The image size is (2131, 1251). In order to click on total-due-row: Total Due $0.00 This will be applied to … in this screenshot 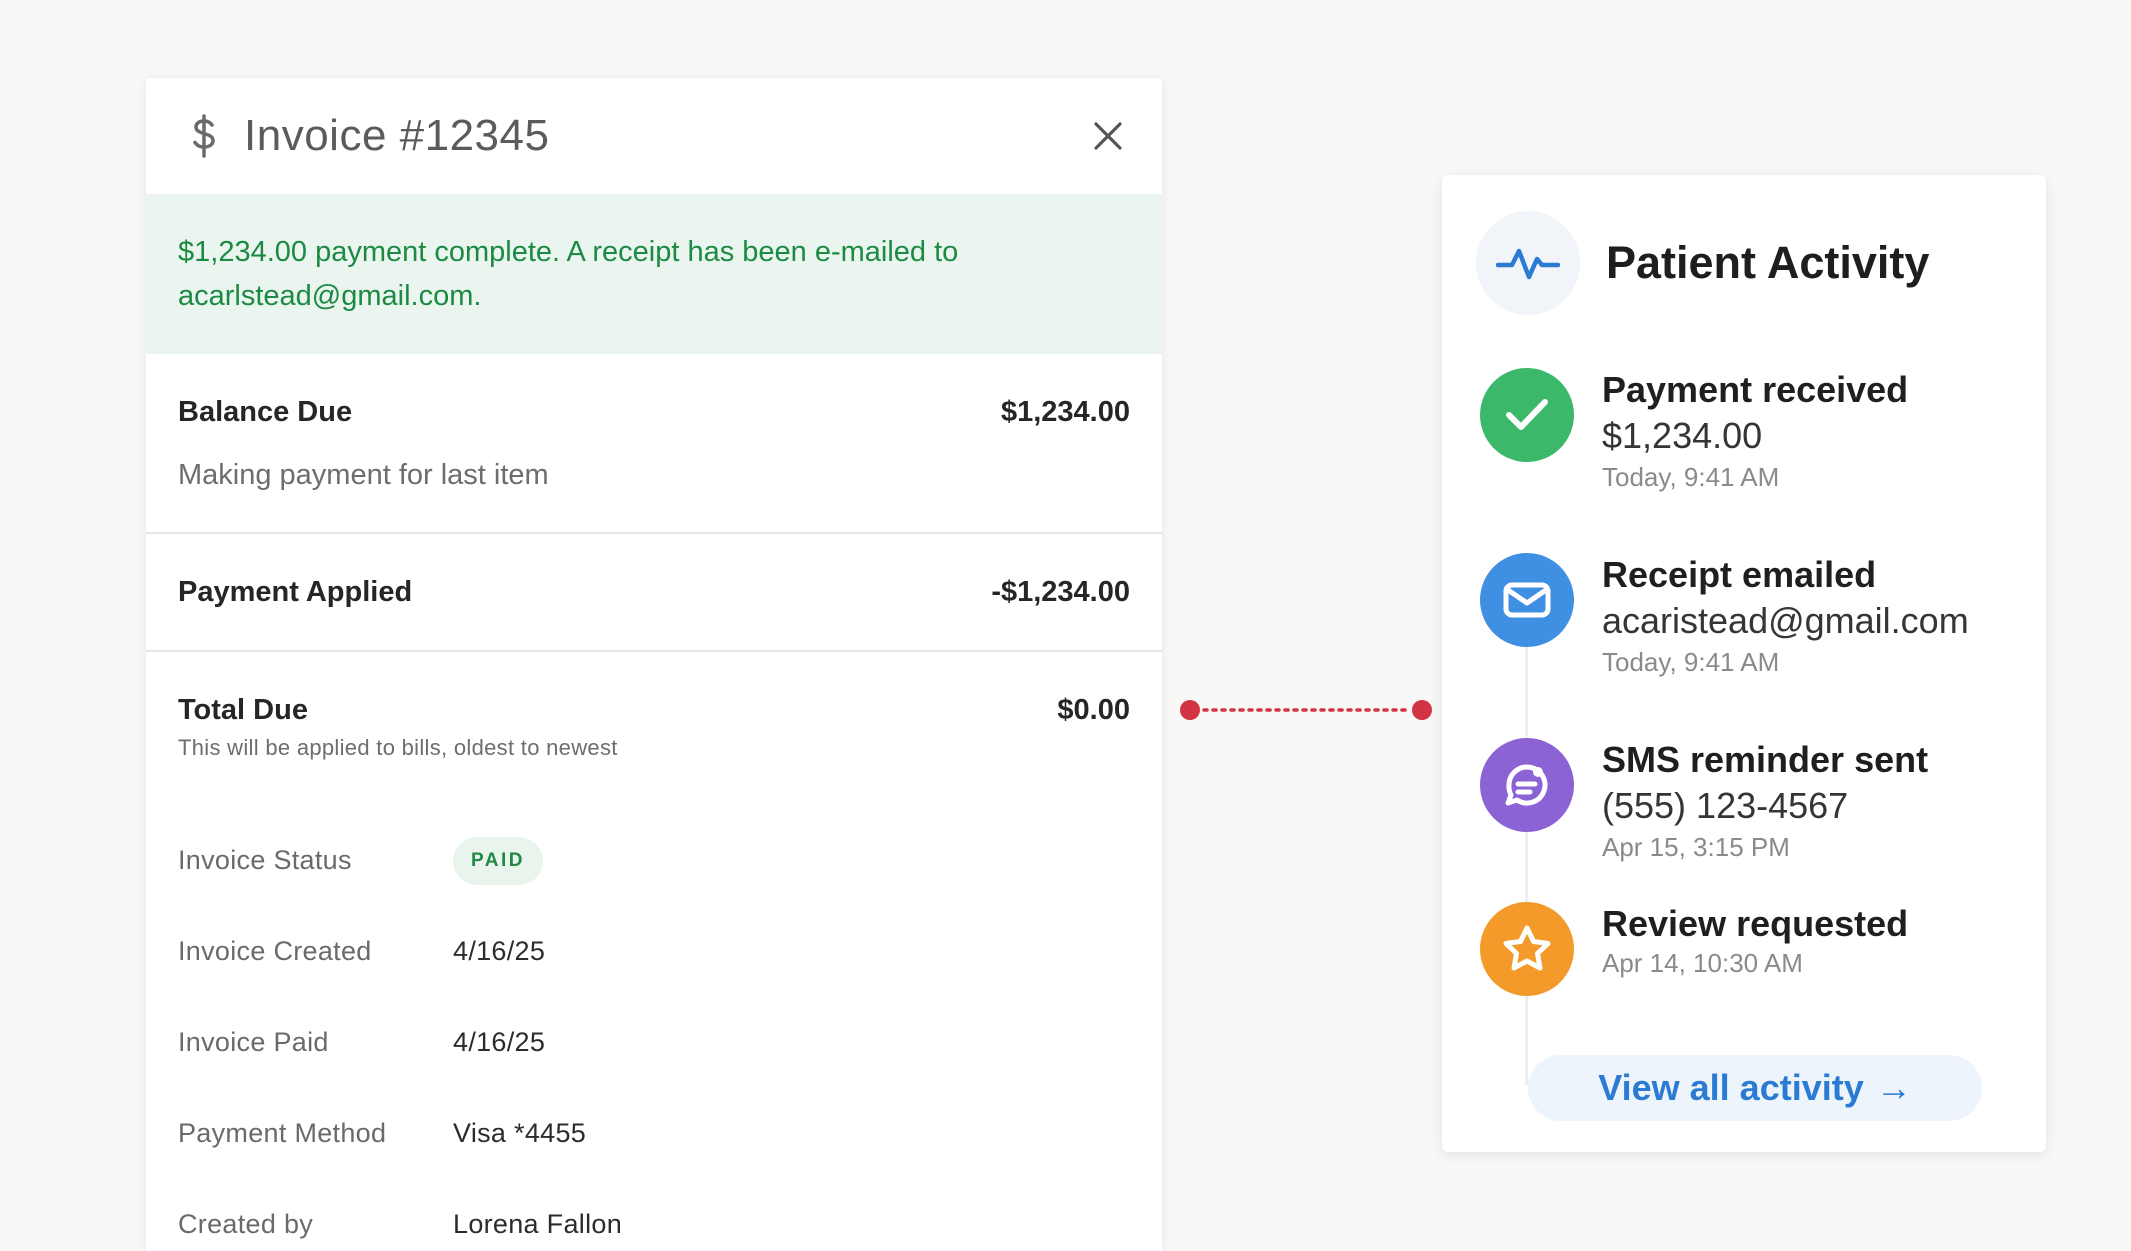, I will do `click(654, 706)`.